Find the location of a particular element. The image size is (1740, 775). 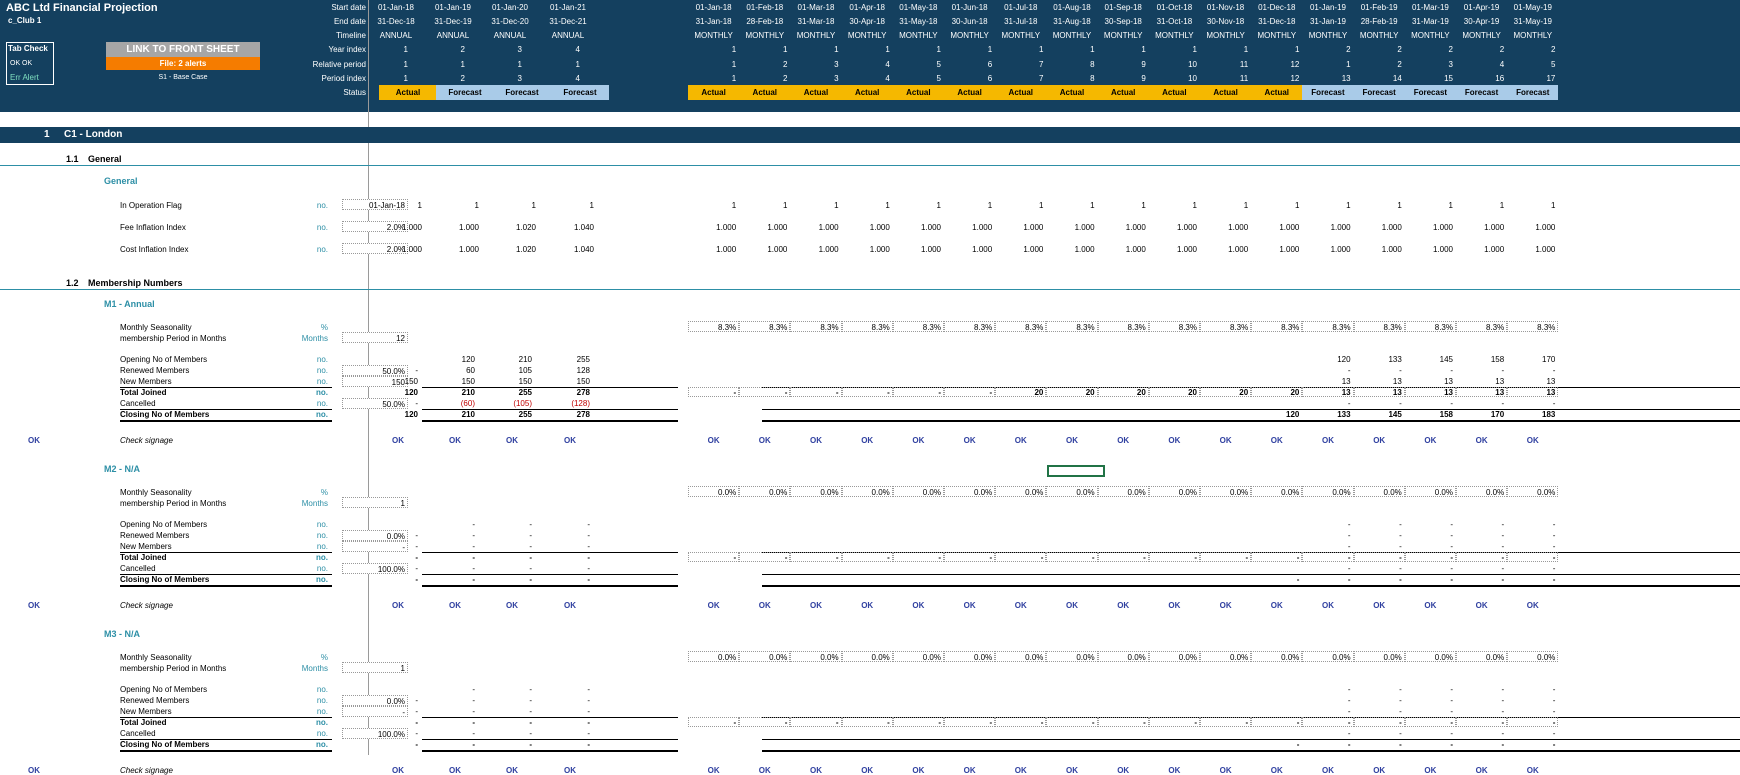

header-cell: 8 is located at coordinates (1092, 64).